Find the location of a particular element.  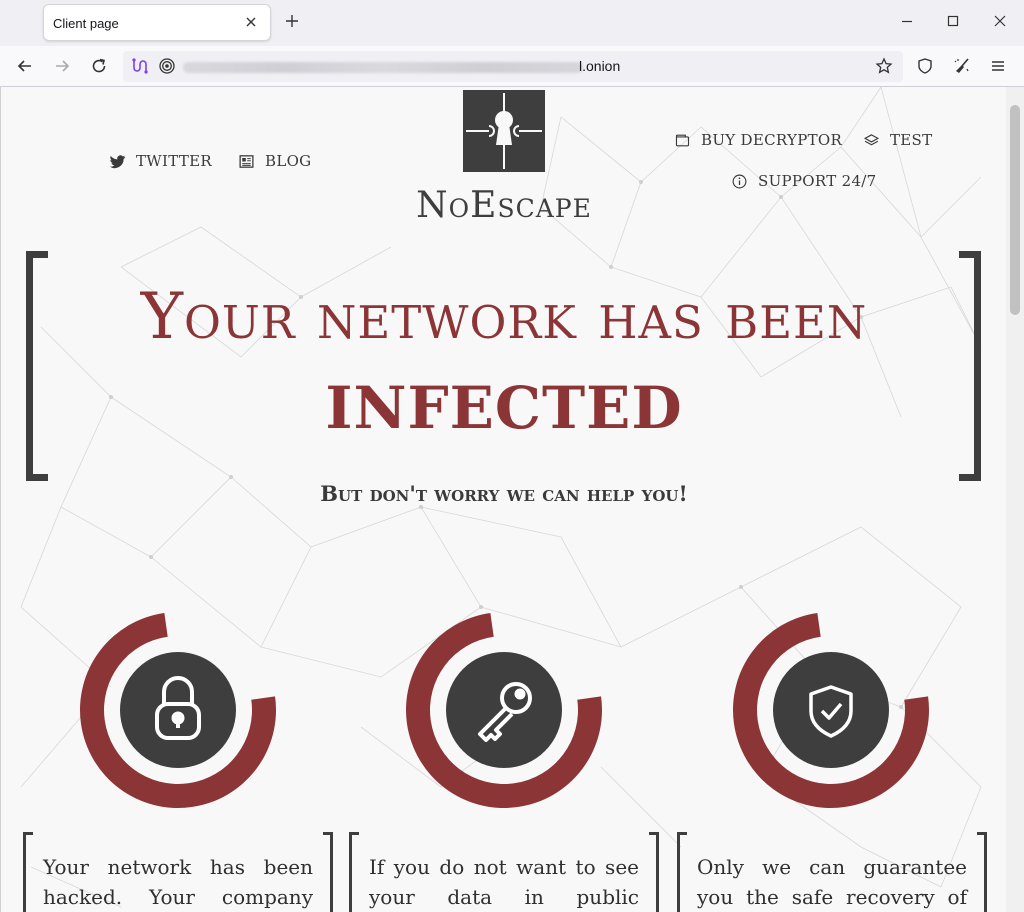

nav-support-link: SUPPORT 24/7 is located at coordinates (804, 181).